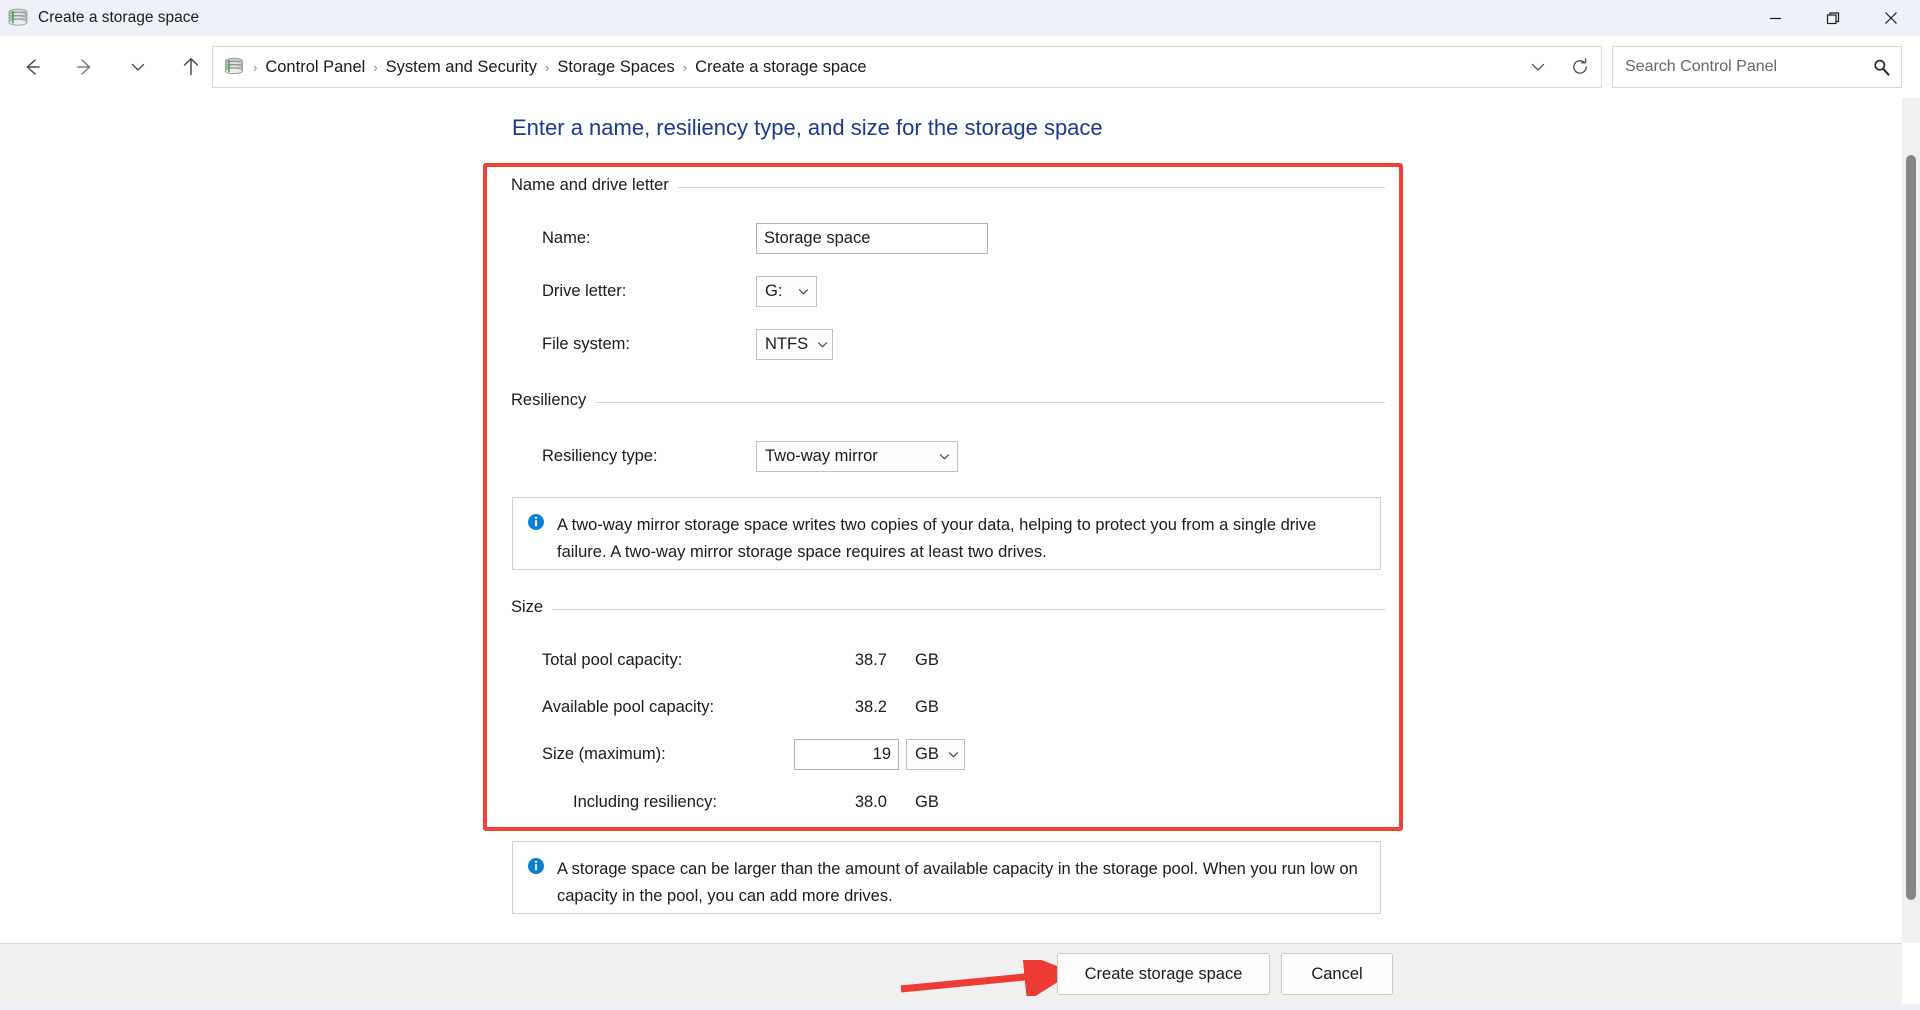  What do you see at coordinates (1743, 67) in the screenshot?
I see `search-input` at bounding box center [1743, 67].